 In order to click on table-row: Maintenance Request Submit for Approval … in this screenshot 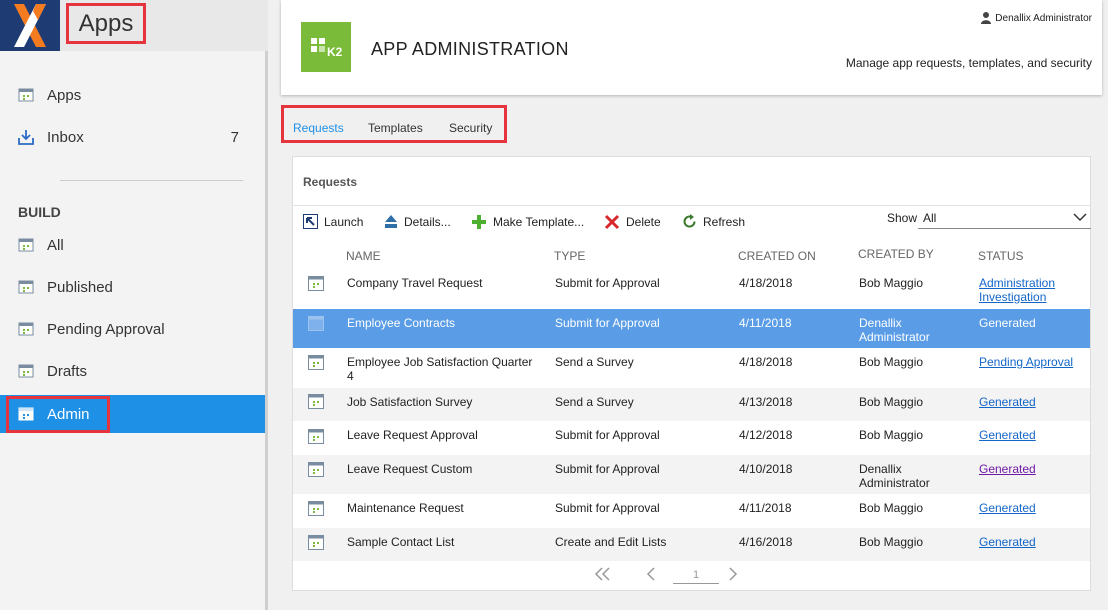, I will do `click(691, 511)`.